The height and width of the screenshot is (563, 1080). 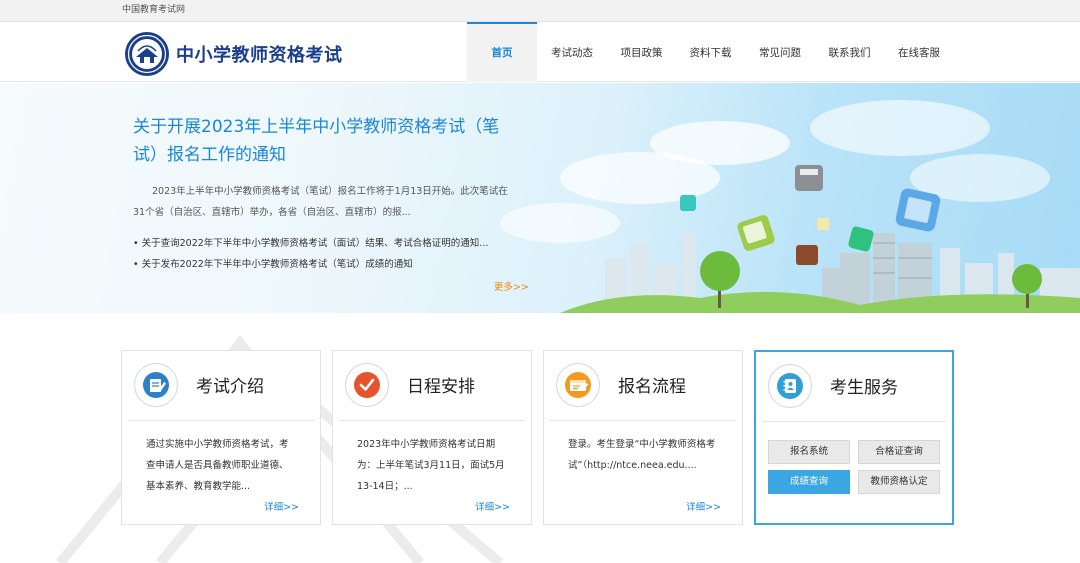 What do you see at coordinates (641, 52) in the screenshot?
I see `nav-item-2: 项目政策` at bounding box center [641, 52].